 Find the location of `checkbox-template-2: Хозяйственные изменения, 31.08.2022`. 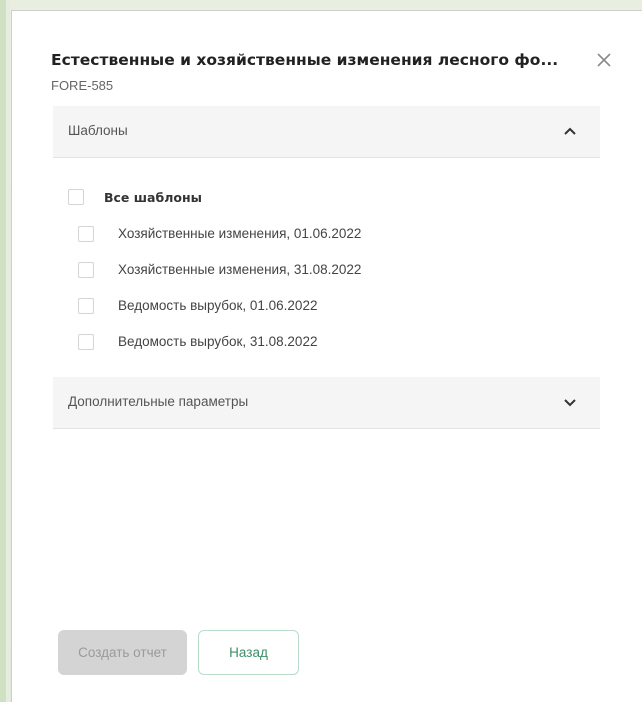

checkbox-template-2: Хозяйственные изменения, 31.08.2022 is located at coordinates (243, 272).